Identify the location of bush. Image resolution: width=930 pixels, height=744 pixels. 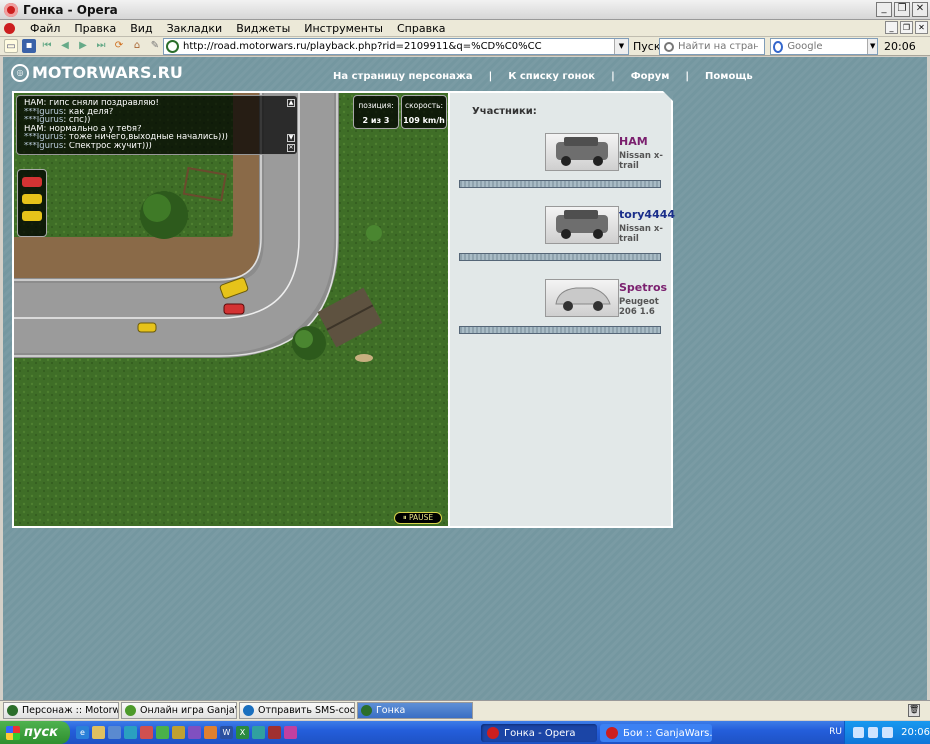
(374, 233).